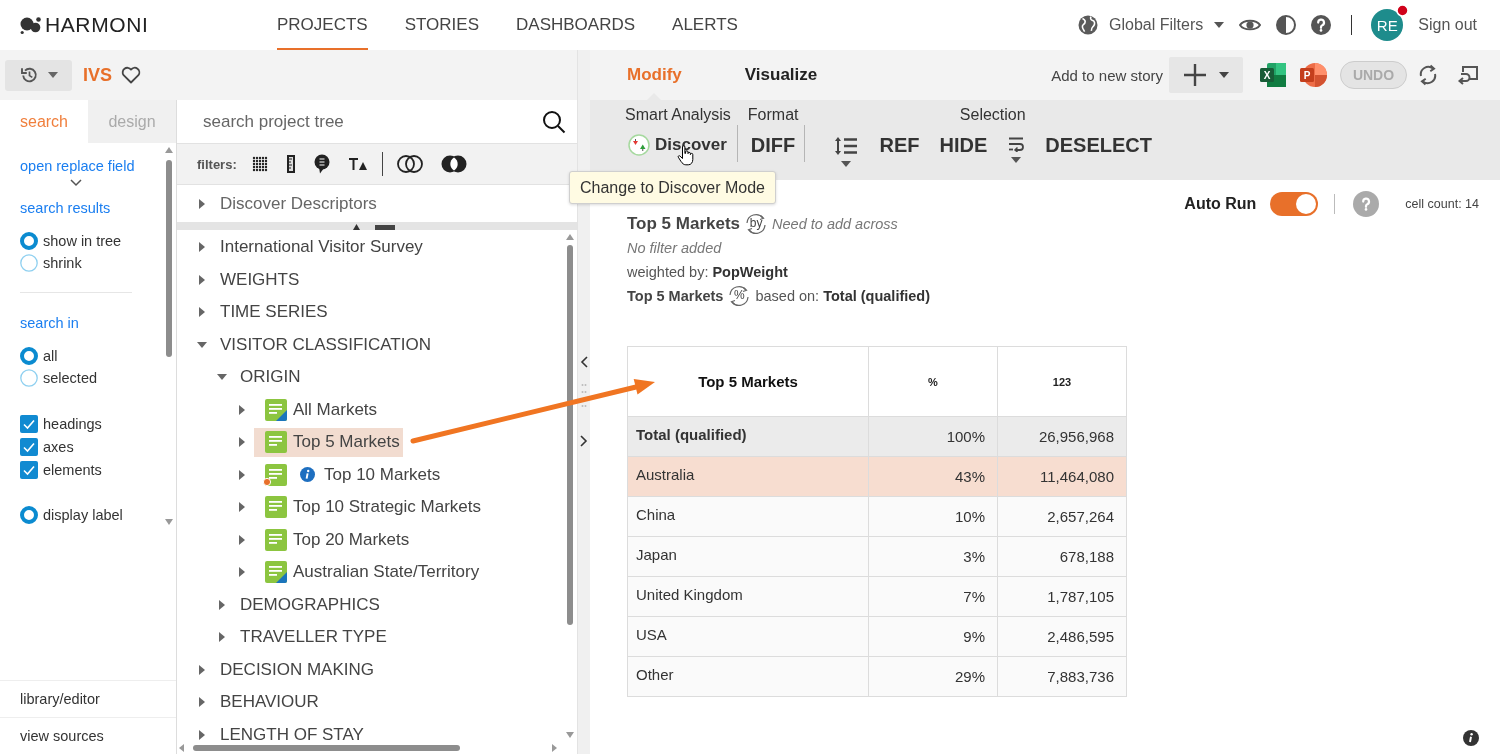 This screenshot has width=1500, height=754. Describe the element at coordinates (274, 312) in the screenshot. I see `tree-item: TIME SERIES` at that location.